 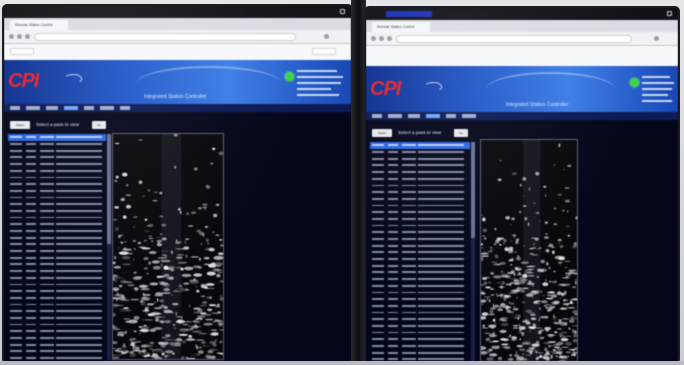 What do you see at coordinates (22, 51) in the screenshot?
I see `bookmark-button-left` at bounding box center [22, 51].